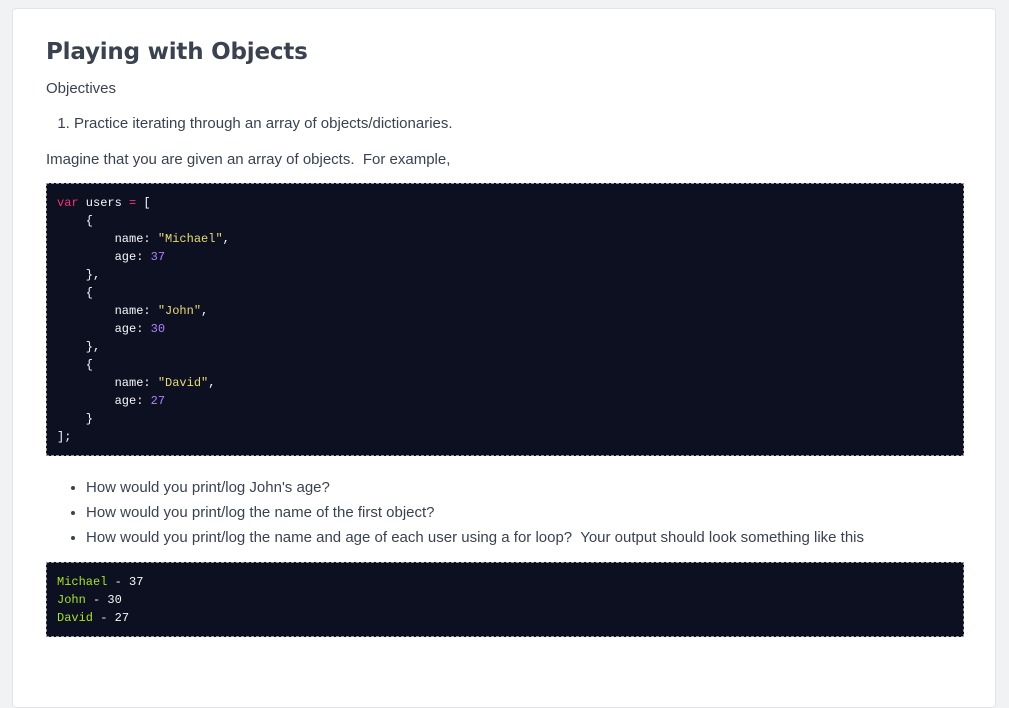  I want to click on code-line: age: 30, so click(505, 329).